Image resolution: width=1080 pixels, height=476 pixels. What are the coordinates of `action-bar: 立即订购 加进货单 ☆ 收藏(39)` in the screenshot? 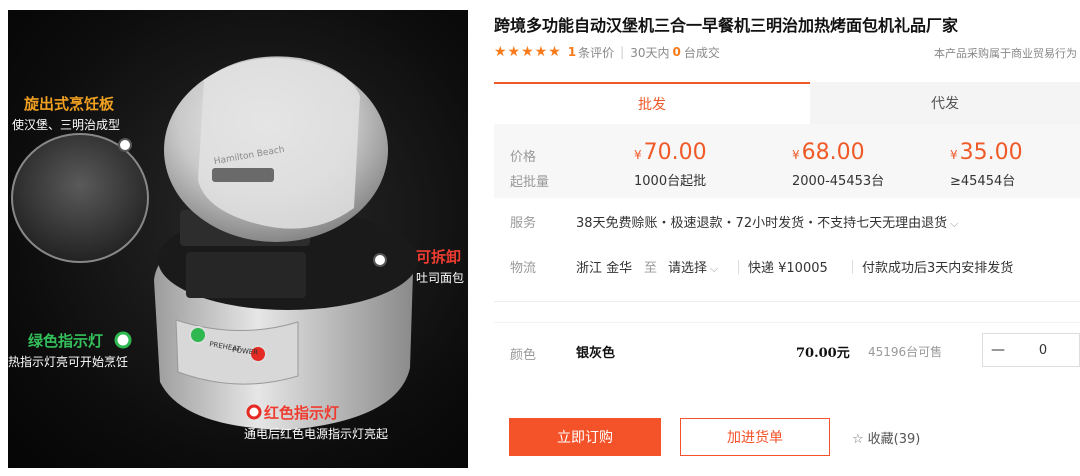 It's located at (787, 438).